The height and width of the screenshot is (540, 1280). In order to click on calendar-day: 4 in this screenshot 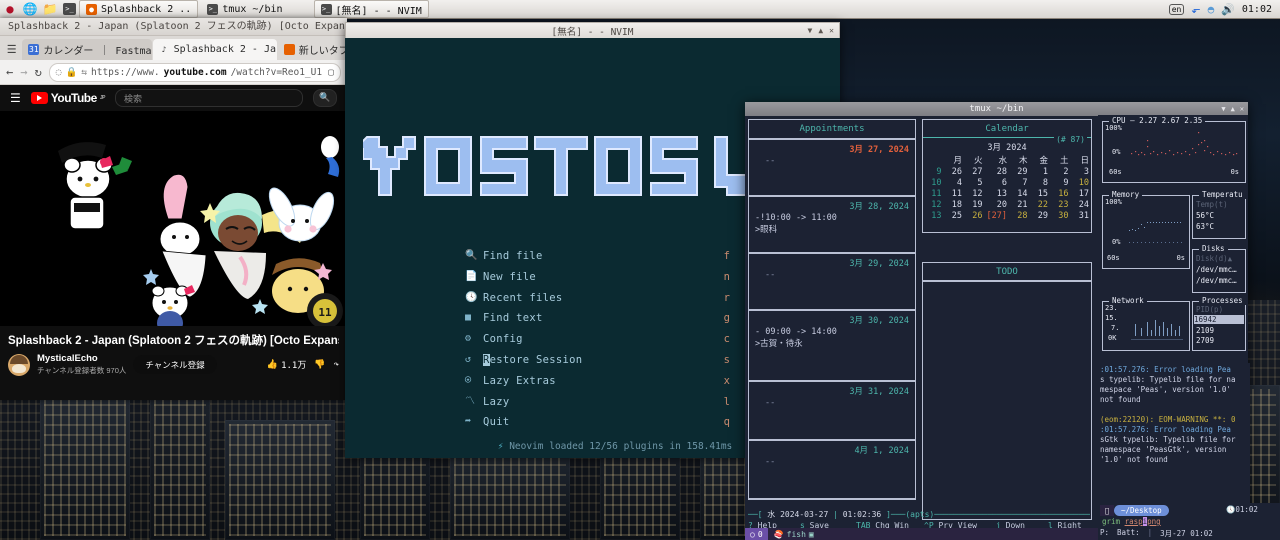, I will do `click(954, 182)`.